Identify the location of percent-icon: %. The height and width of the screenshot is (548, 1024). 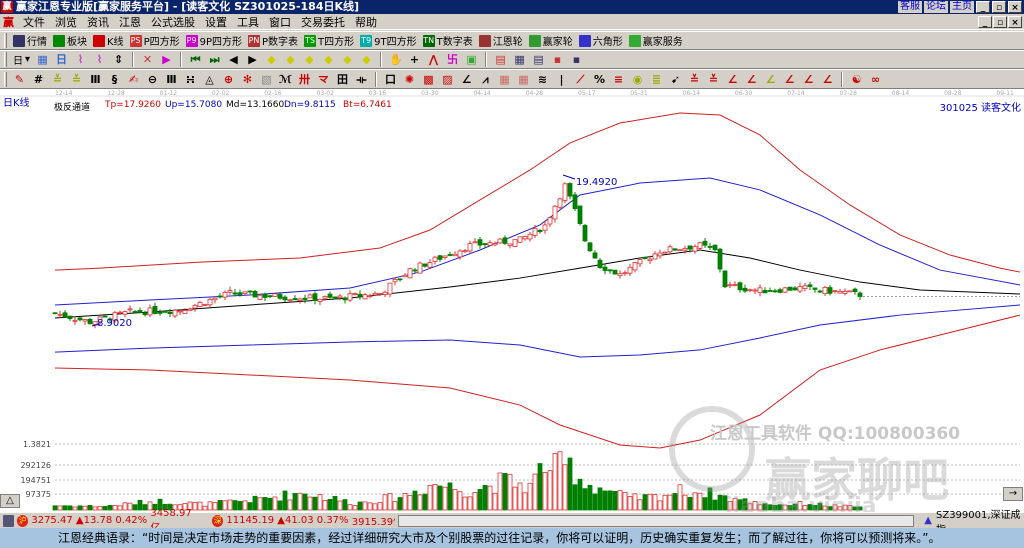
(599, 79).